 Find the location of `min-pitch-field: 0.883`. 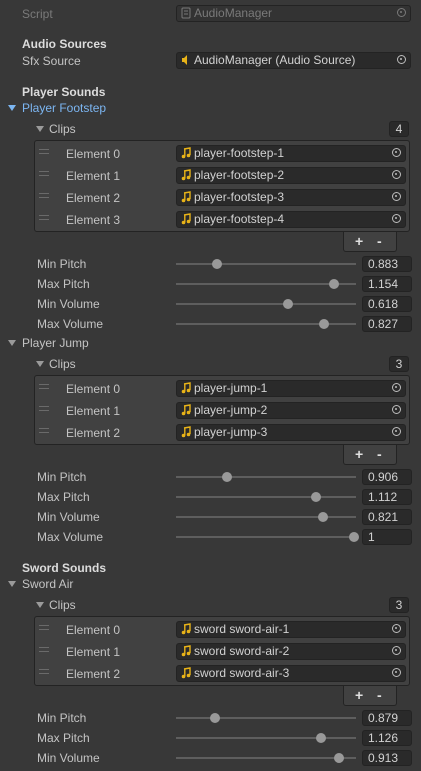

min-pitch-field: 0.883 is located at coordinates (387, 264).